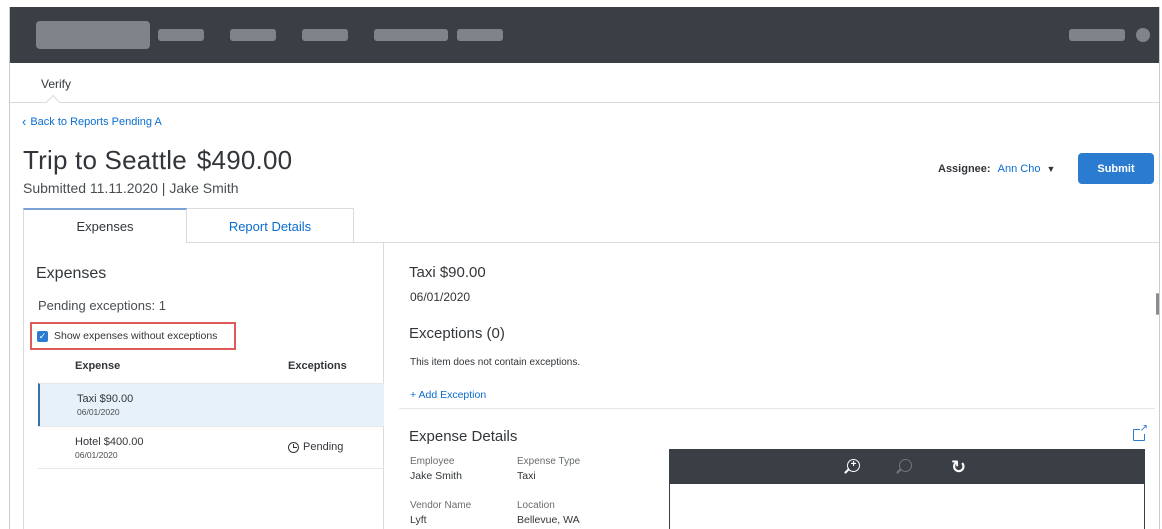 This screenshot has width=1162, height=529. What do you see at coordinates (526, 476) in the screenshot?
I see `expense-type-value: Taxi` at bounding box center [526, 476].